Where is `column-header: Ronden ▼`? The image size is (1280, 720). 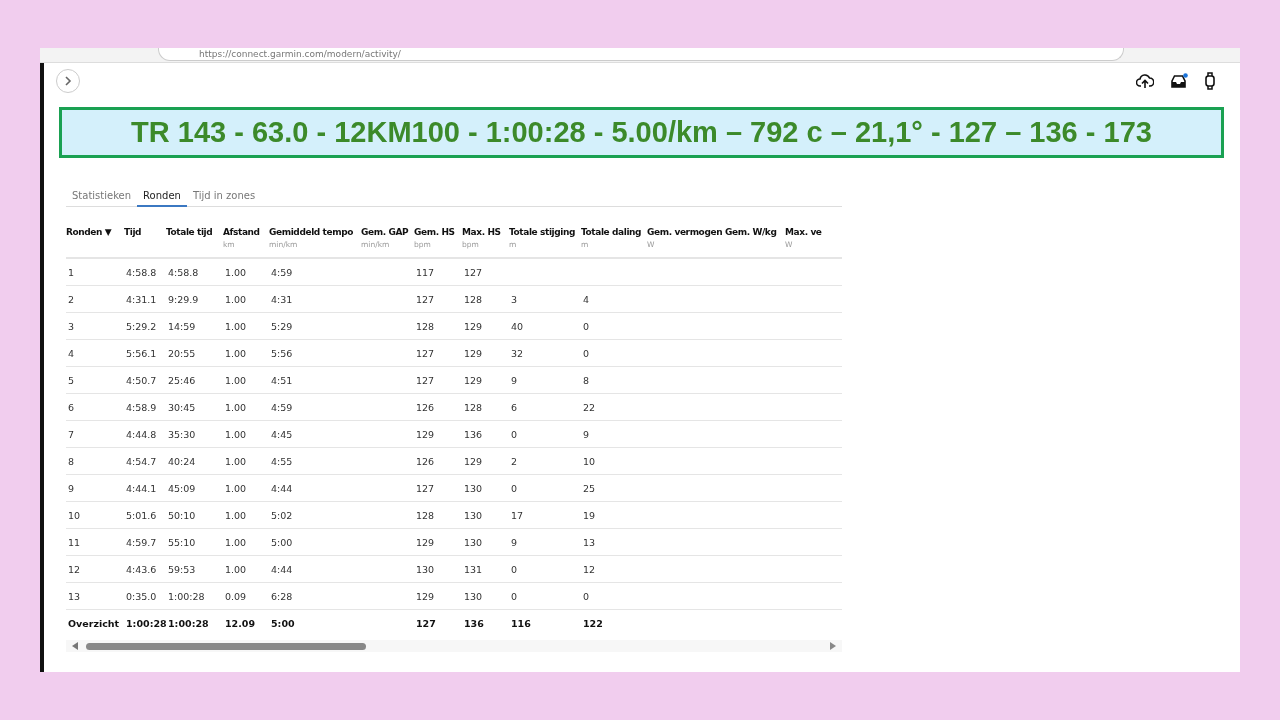
column-header: Ronden ▼ is located at coordinates (95, 232).